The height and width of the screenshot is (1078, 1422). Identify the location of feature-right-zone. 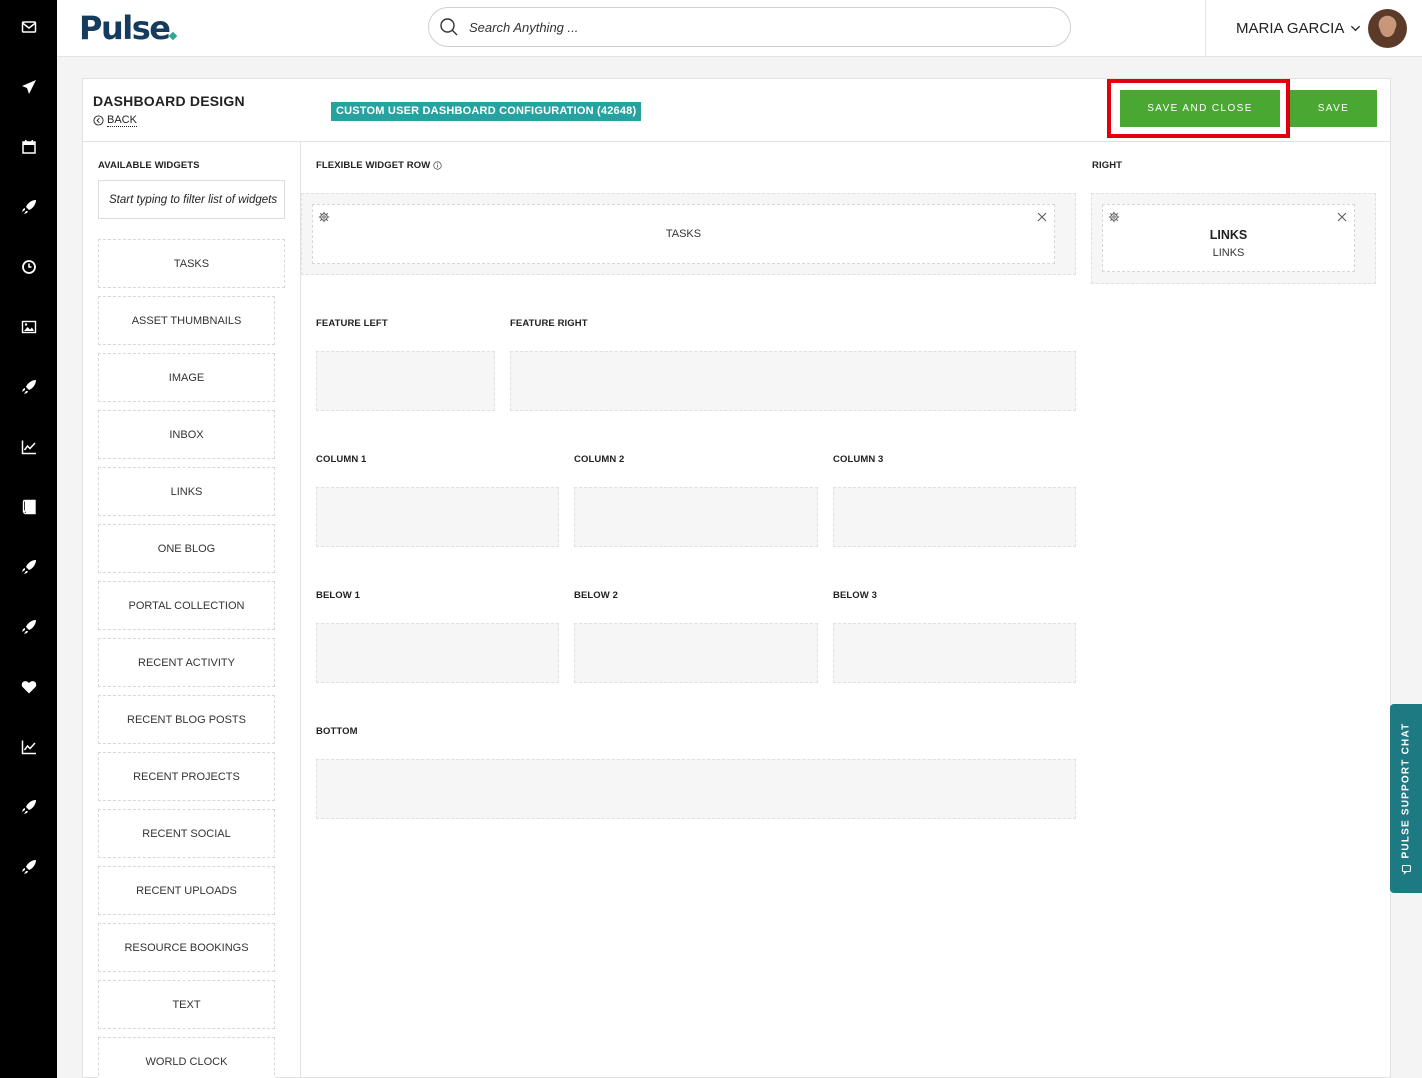
(793, 381).